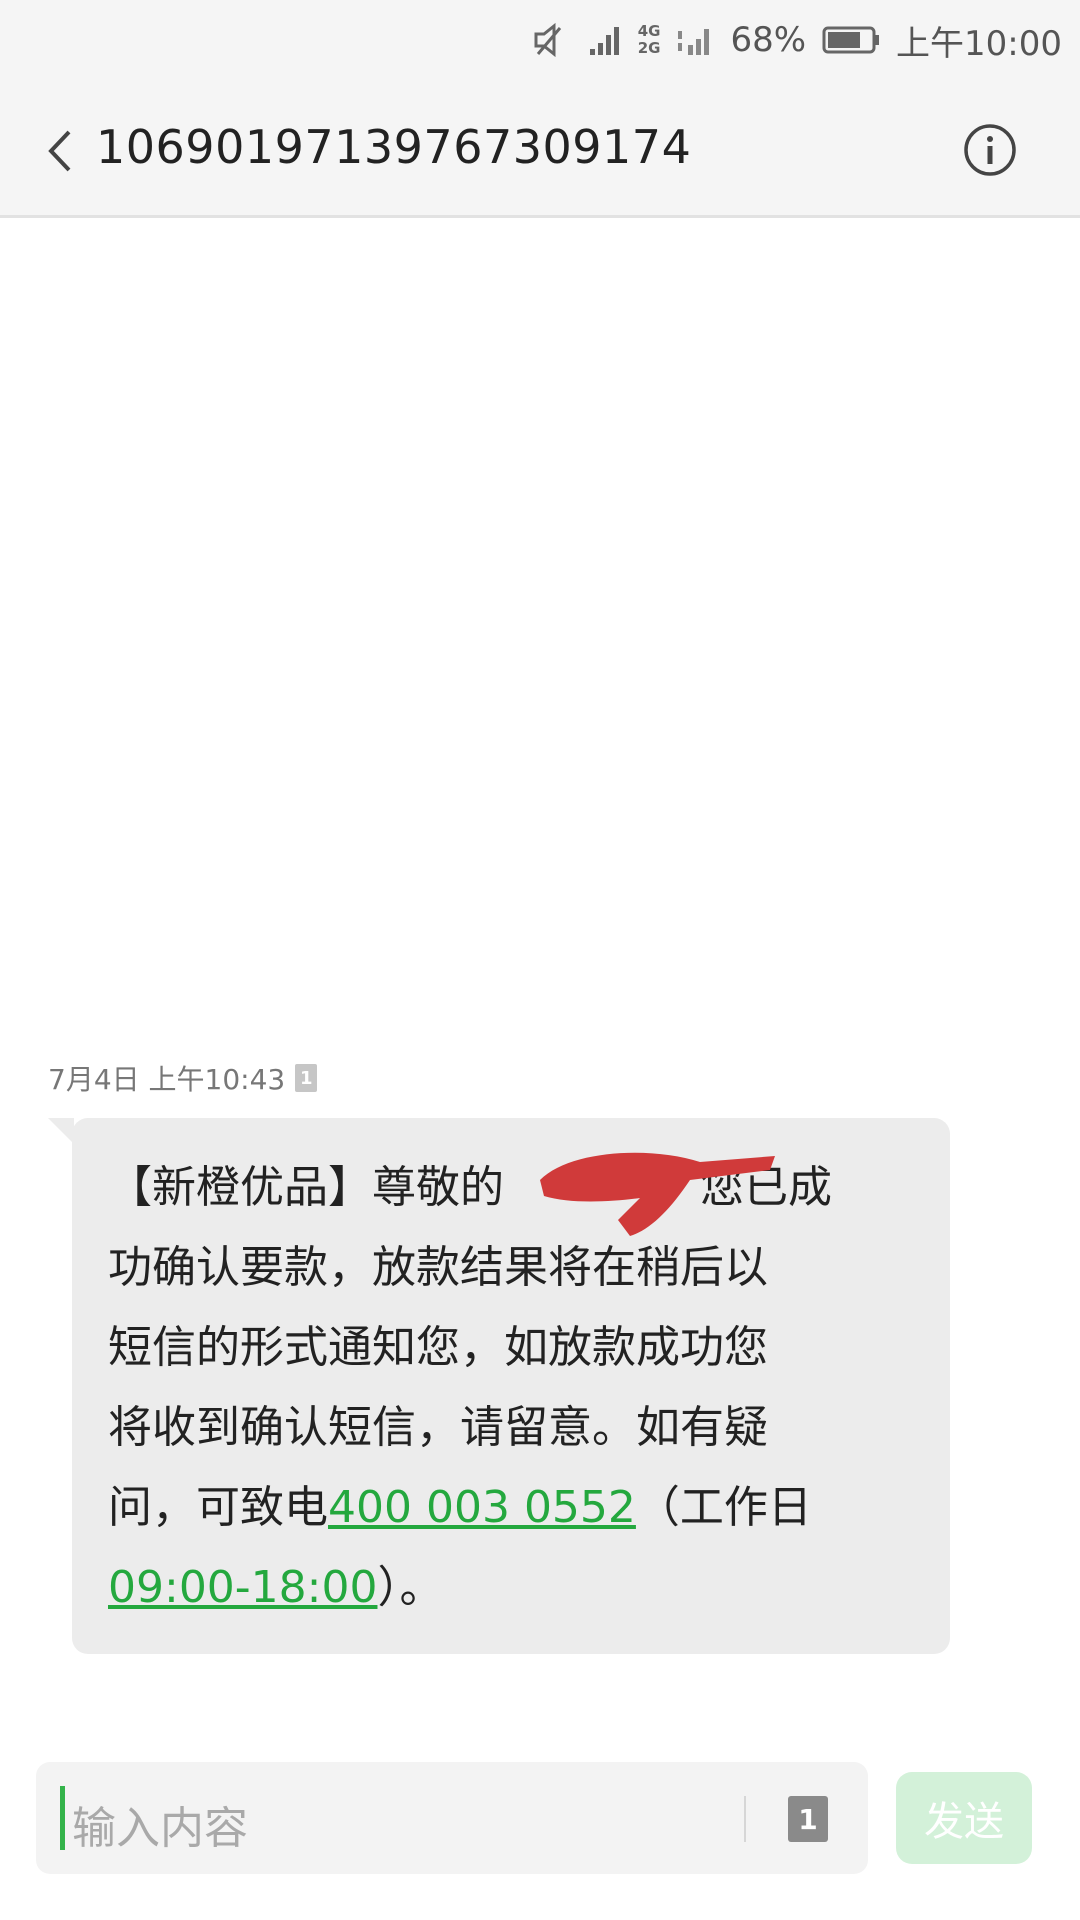  What do you see at coordinates (218, 1507) in the screenshot?
I see `message-text-segment: 问，可致电` at bounding box center [218, 1507].